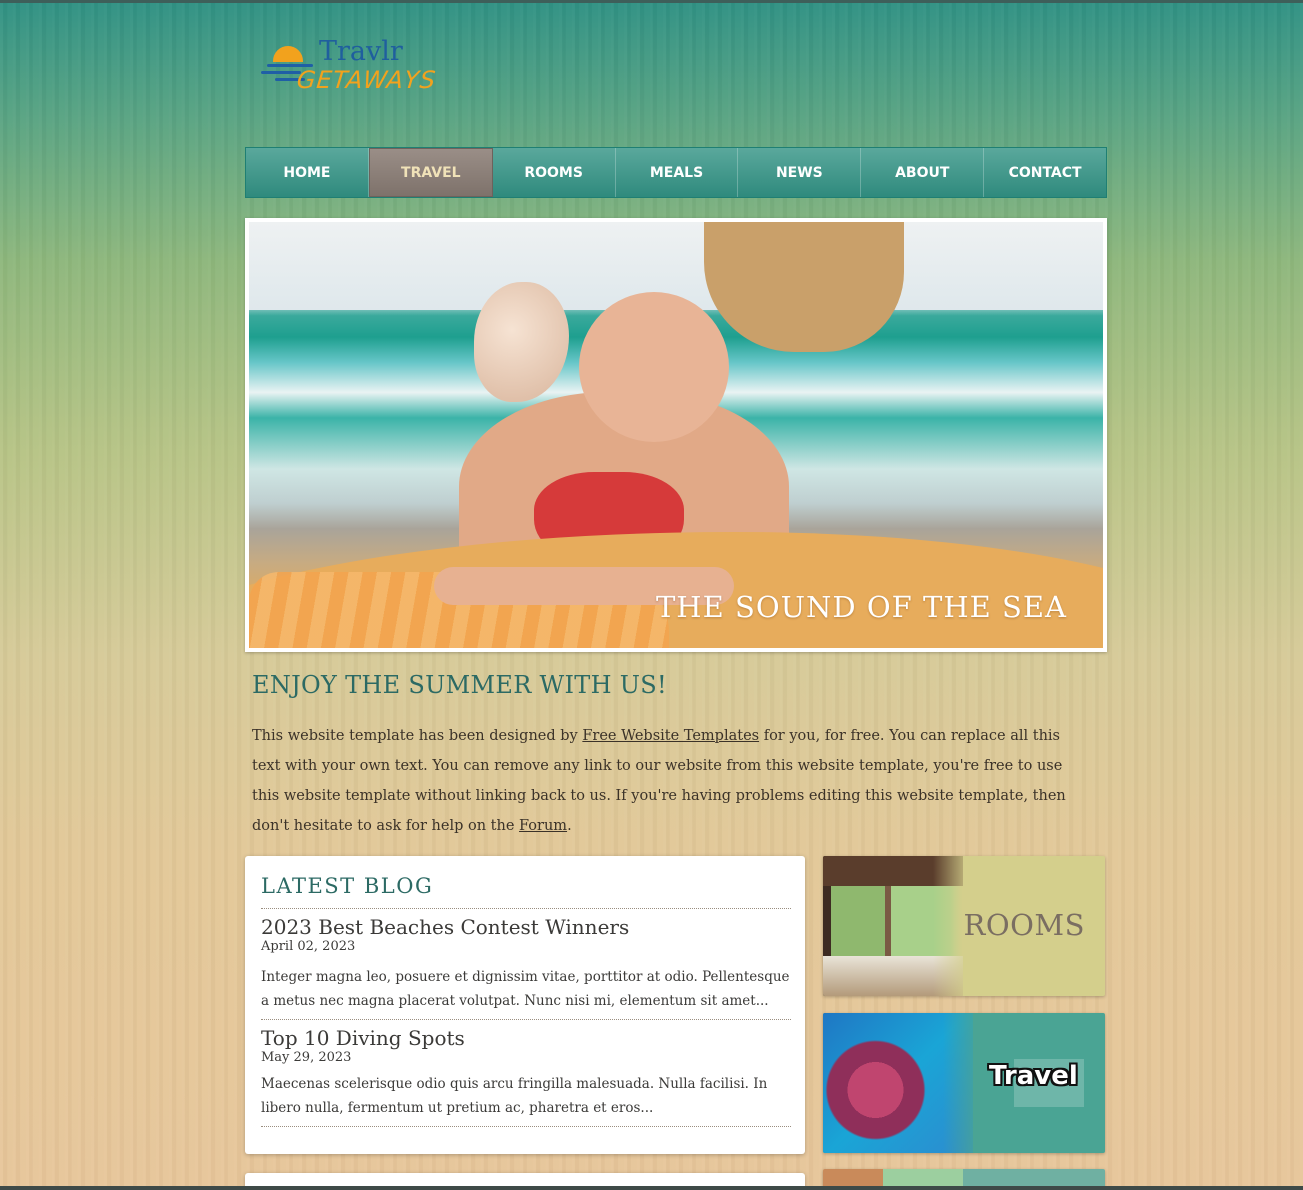 The image size is (1303, 1190). I want to click on intro-title: ENJOY THE SUMMER WITH US!, so click(459, 685).